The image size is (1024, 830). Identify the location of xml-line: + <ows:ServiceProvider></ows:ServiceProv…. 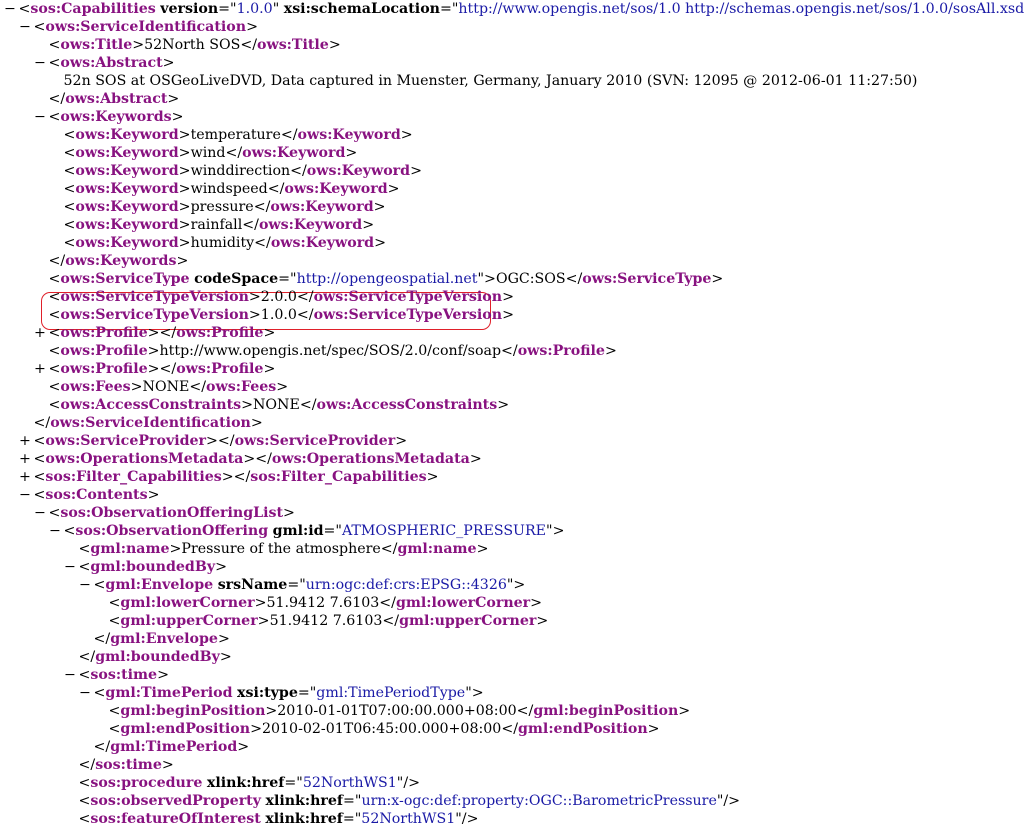
(213, 441).